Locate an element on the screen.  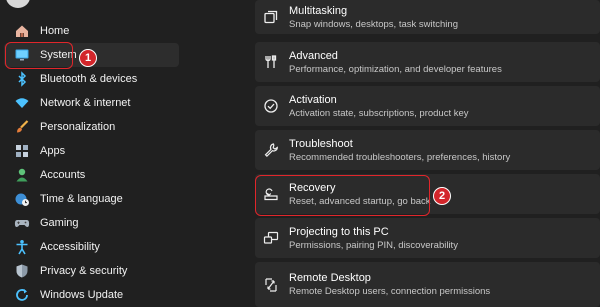
setting-subtitle: Reset, advanced startup, go back is located at coordinates (360, 201).